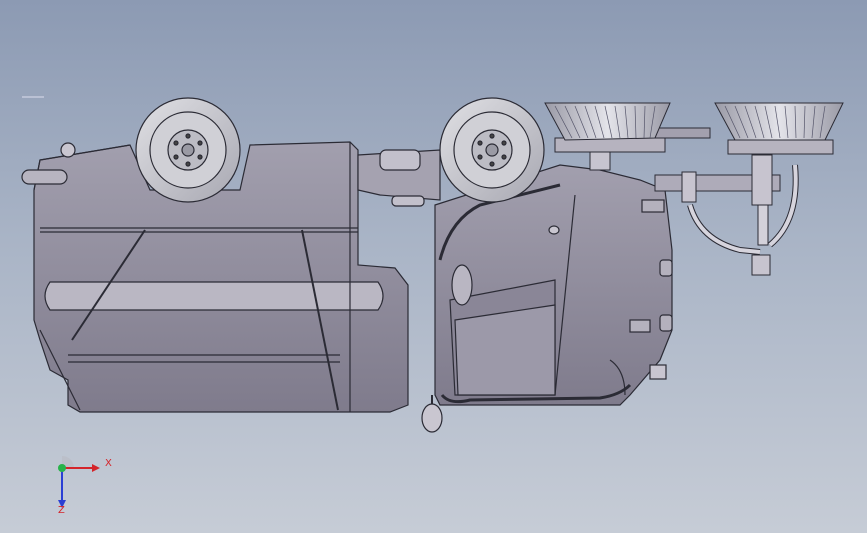  Describe the element at coordinates (188, 150) in the screenshot. I see `rear-wheel` at that location.